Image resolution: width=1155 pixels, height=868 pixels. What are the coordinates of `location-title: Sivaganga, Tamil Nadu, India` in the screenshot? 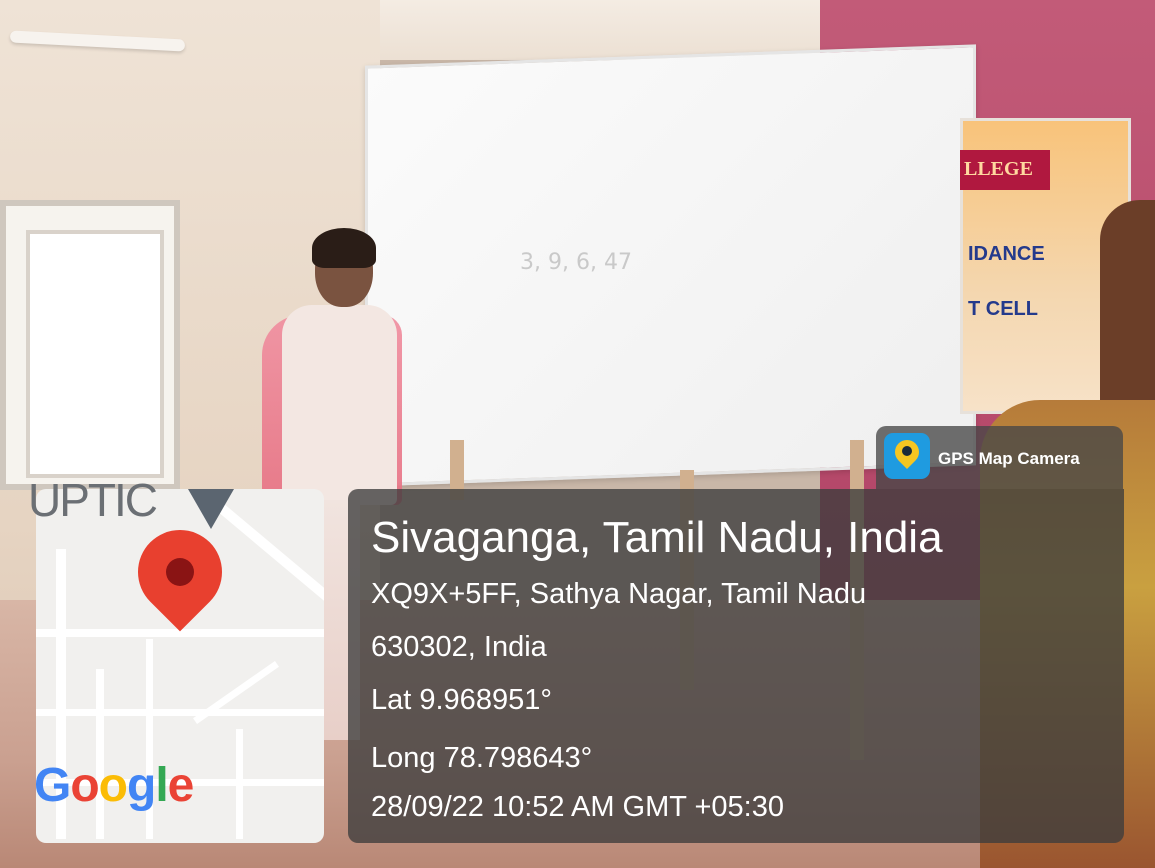 It's located at (657, 537).